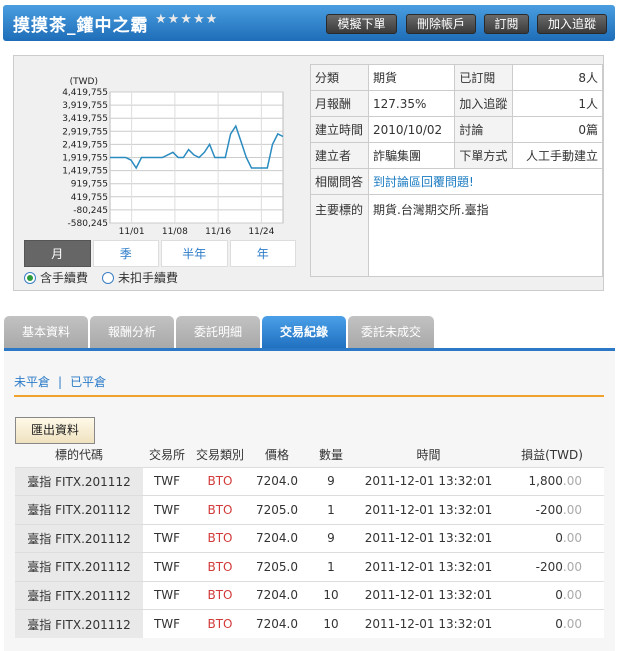 This screenshot has height=651, width=623. I want to click on x-tick-label: 11/24, so click(261, 232).